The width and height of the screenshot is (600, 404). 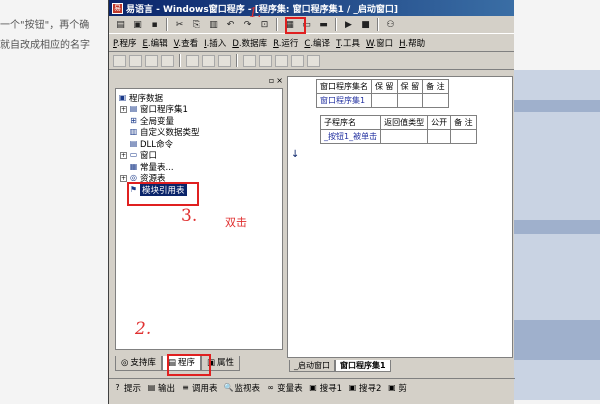 I want to click on align-left-icon, so click(x=119, y=60).